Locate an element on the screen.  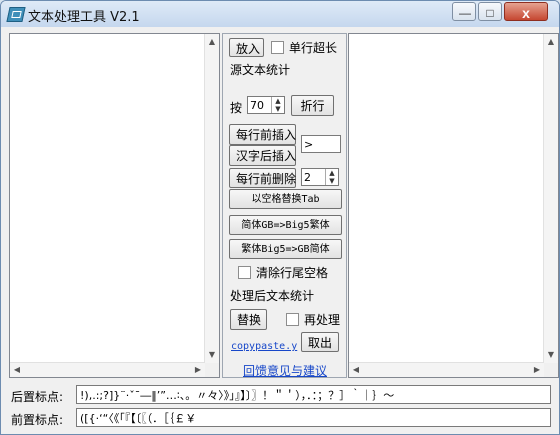
app-icon is located at coordinates (16, 14).